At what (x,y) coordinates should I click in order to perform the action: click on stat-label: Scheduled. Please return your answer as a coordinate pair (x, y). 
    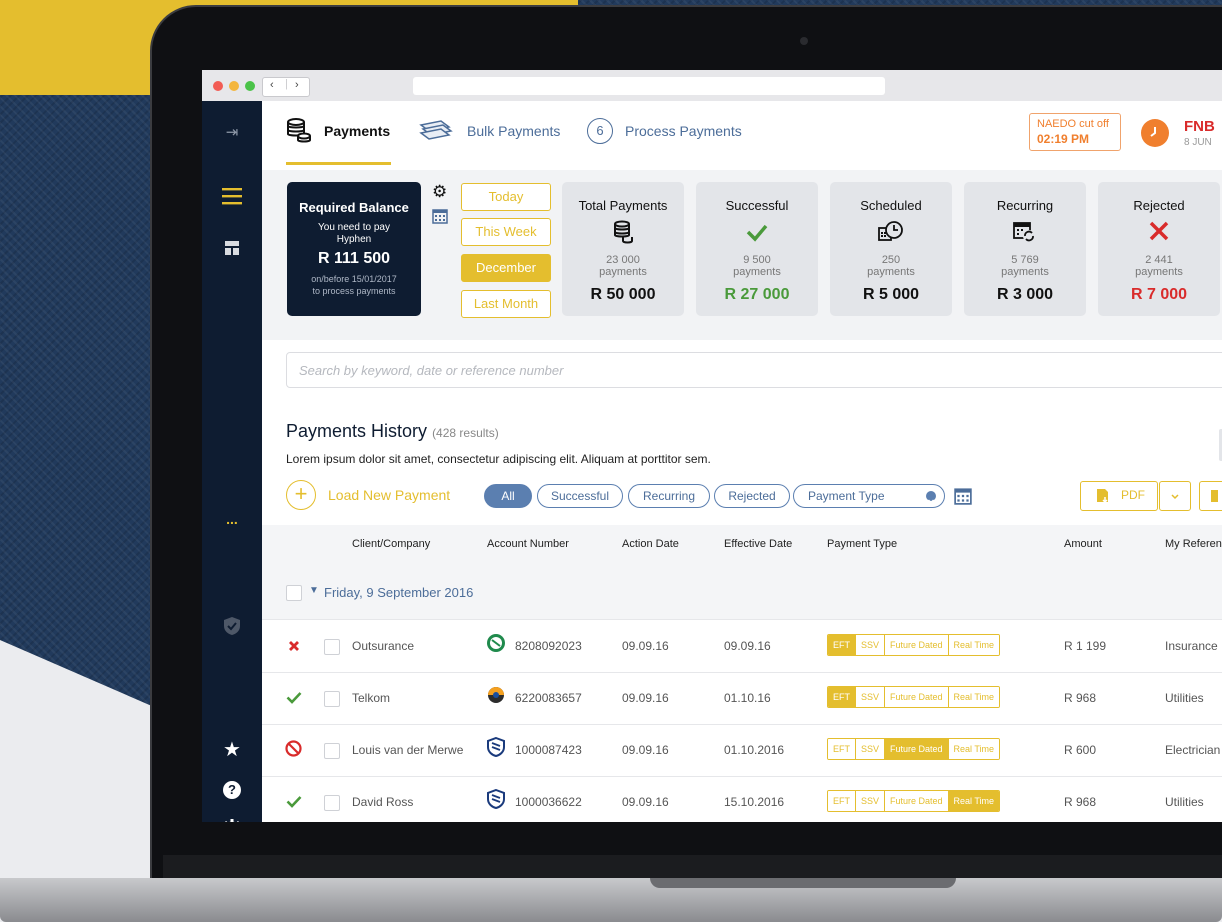
    Looking at the image, I should click on (891, 205).